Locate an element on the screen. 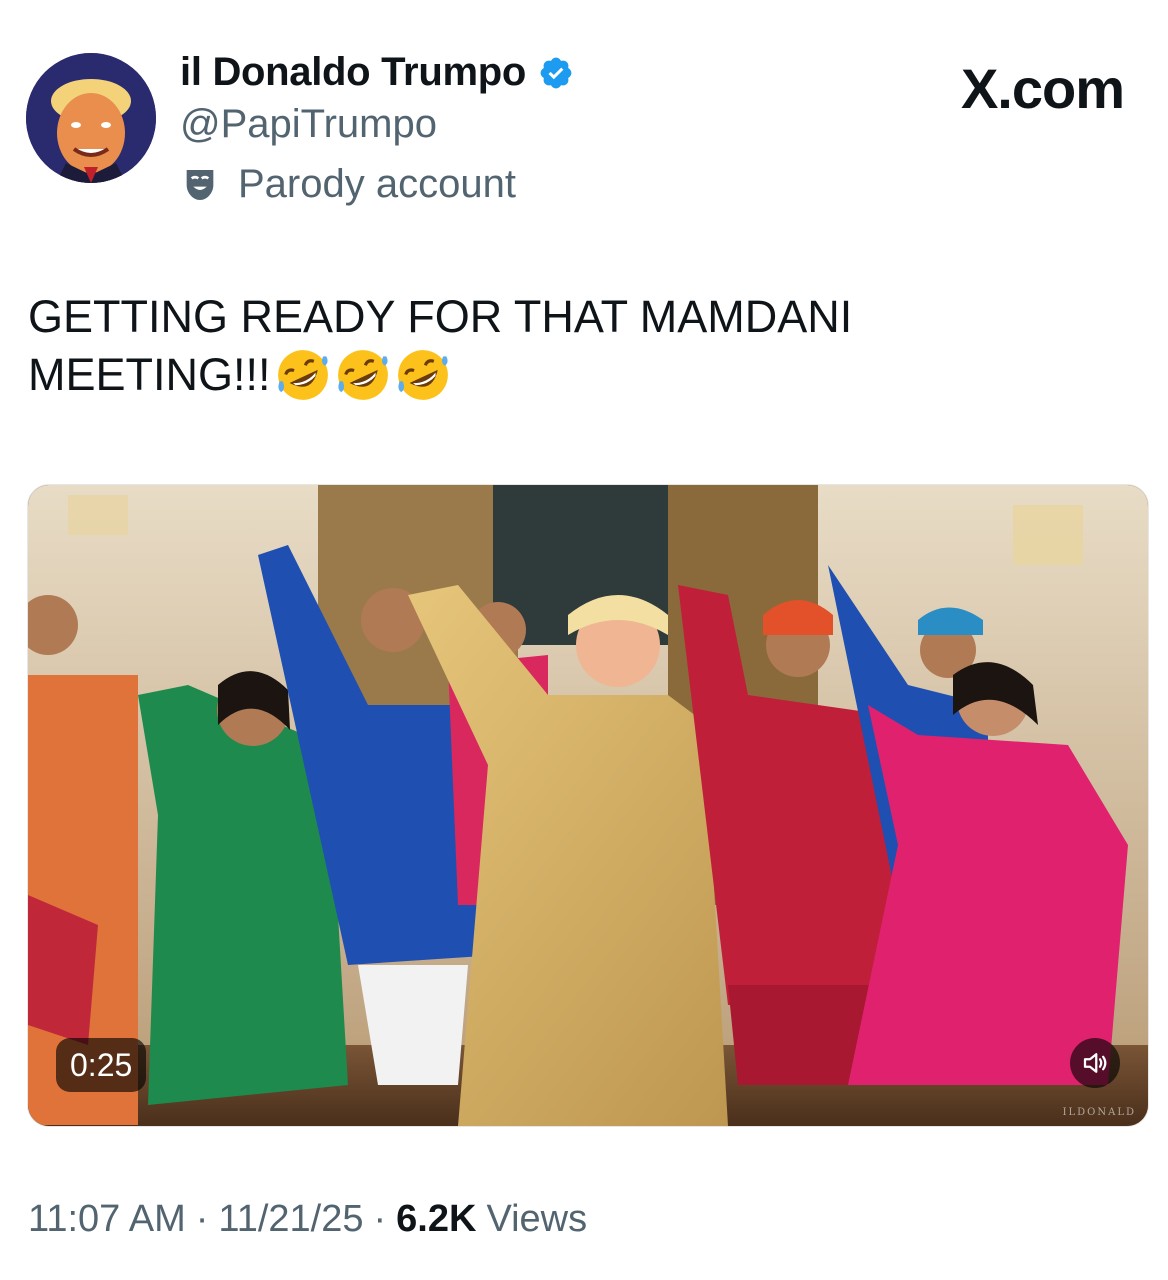 Image resolution: width=1168 pixels, height=1280 pixels. display-name: il Donaldo Trumpo is located at coordinates (353, 72).